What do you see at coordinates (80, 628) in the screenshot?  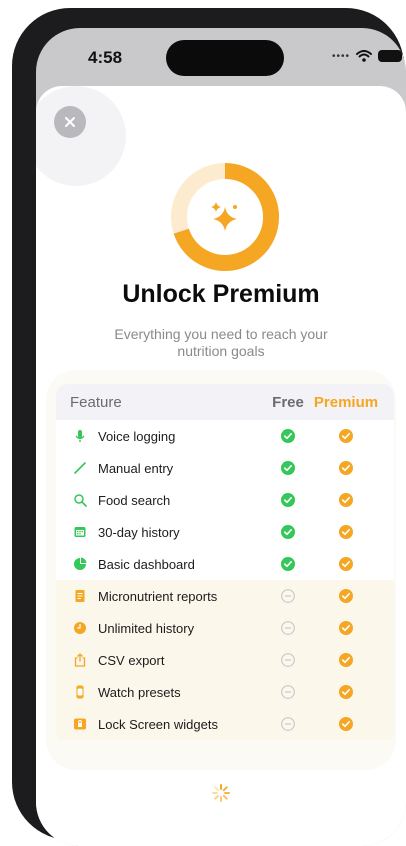 I see `clock-icon` at bounding box center [80, 628].